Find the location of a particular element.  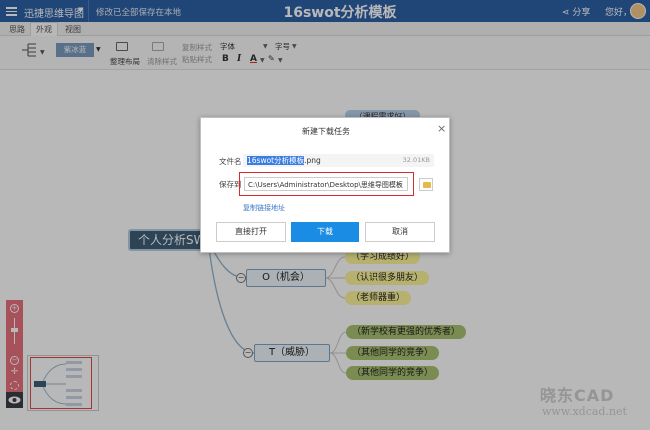

filename-selected: 16swot分析模板 is located at coordinates (276, 160).